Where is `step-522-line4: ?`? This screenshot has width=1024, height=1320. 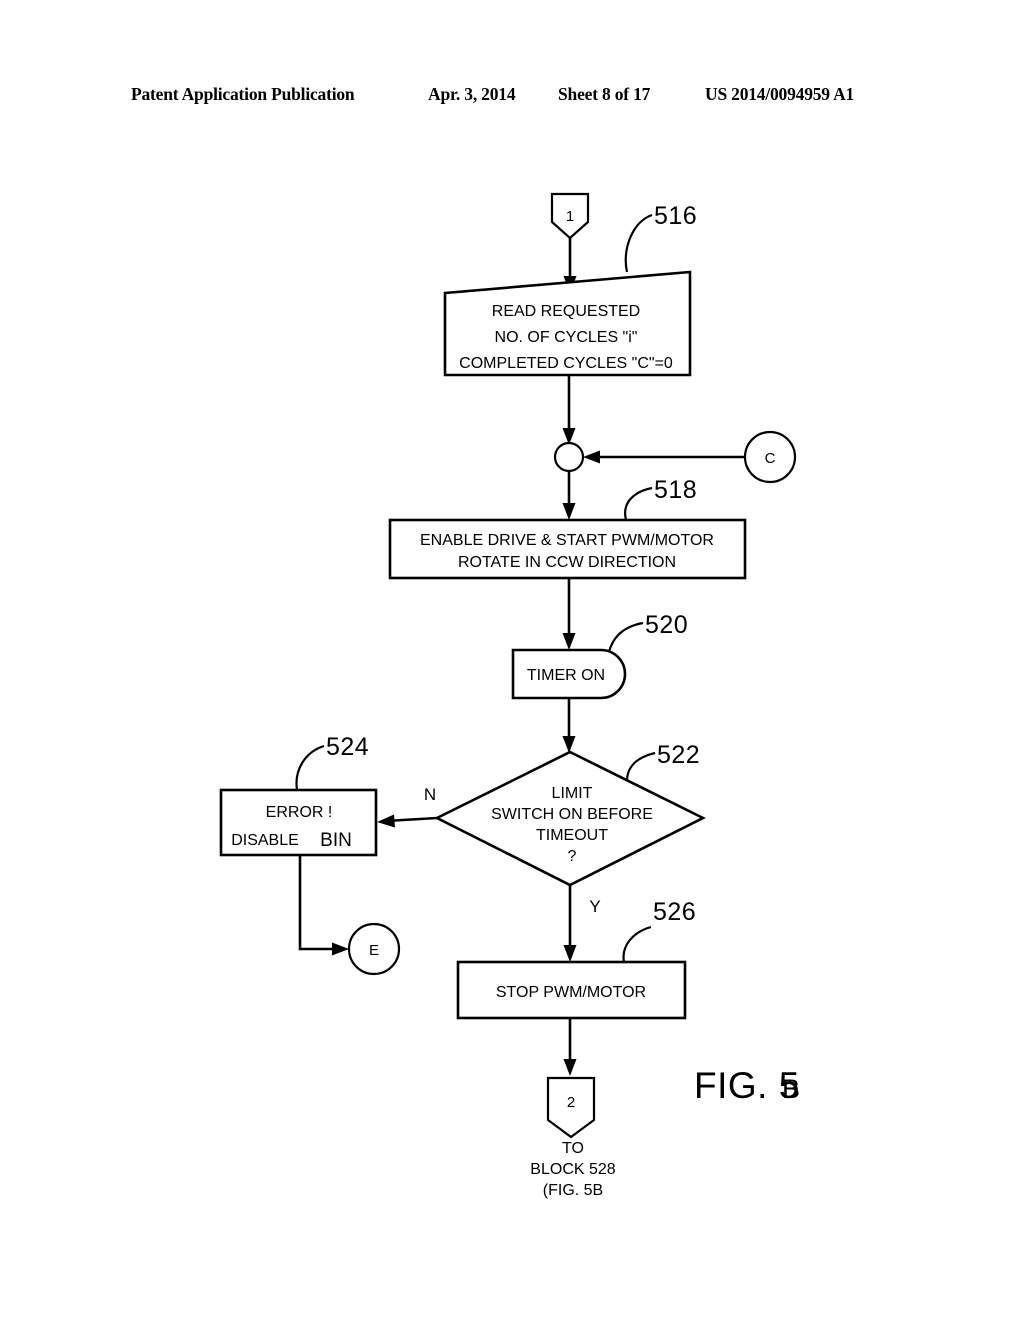 step-522-line4: ? is located at coordinates (572, 856).